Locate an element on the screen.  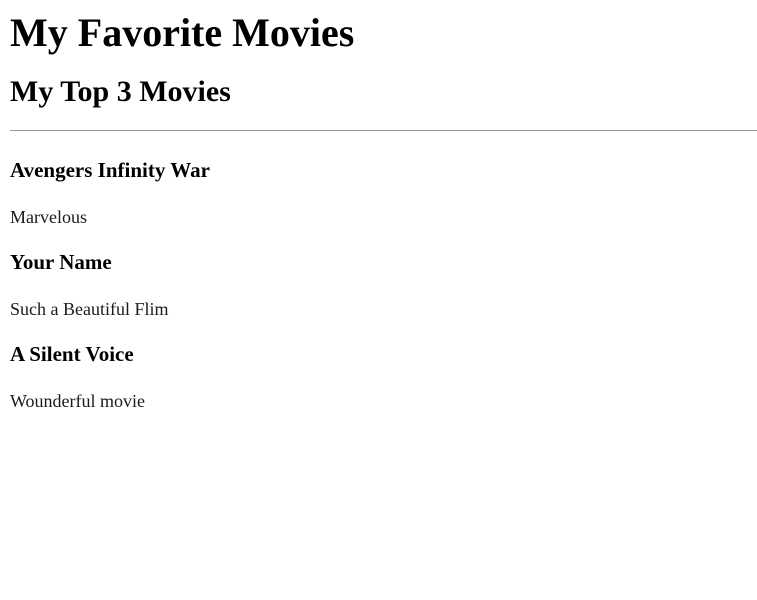
page-subtitle: My Top 3 Movies is located at coordinates (120, 91).